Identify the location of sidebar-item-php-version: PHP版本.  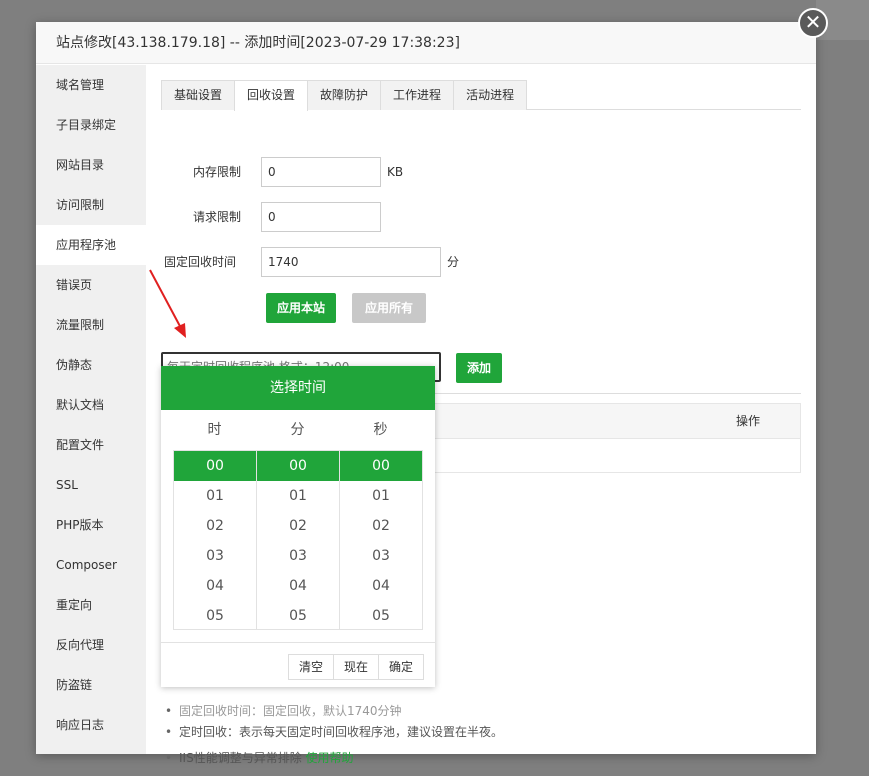
(91, 525).